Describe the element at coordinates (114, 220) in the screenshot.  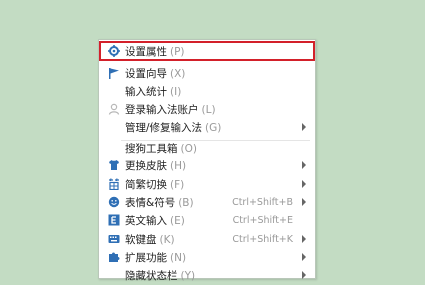
I see `english-icon` at that location.